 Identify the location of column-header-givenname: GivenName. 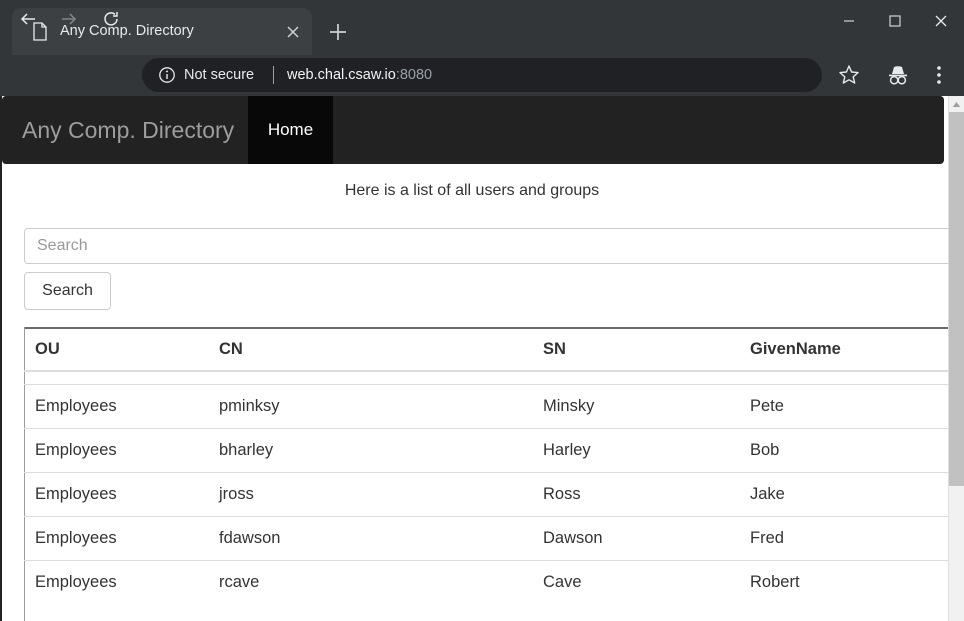
(851, 350).